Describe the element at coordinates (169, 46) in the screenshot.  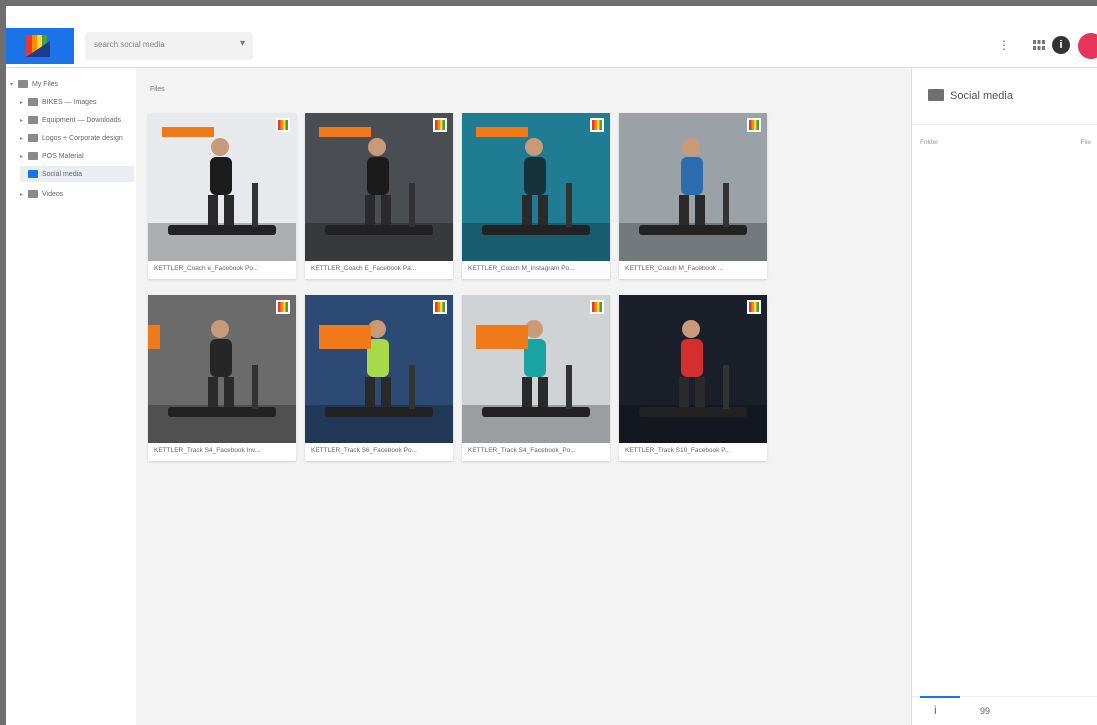
I see `search-input: search social media ▾` at that location.